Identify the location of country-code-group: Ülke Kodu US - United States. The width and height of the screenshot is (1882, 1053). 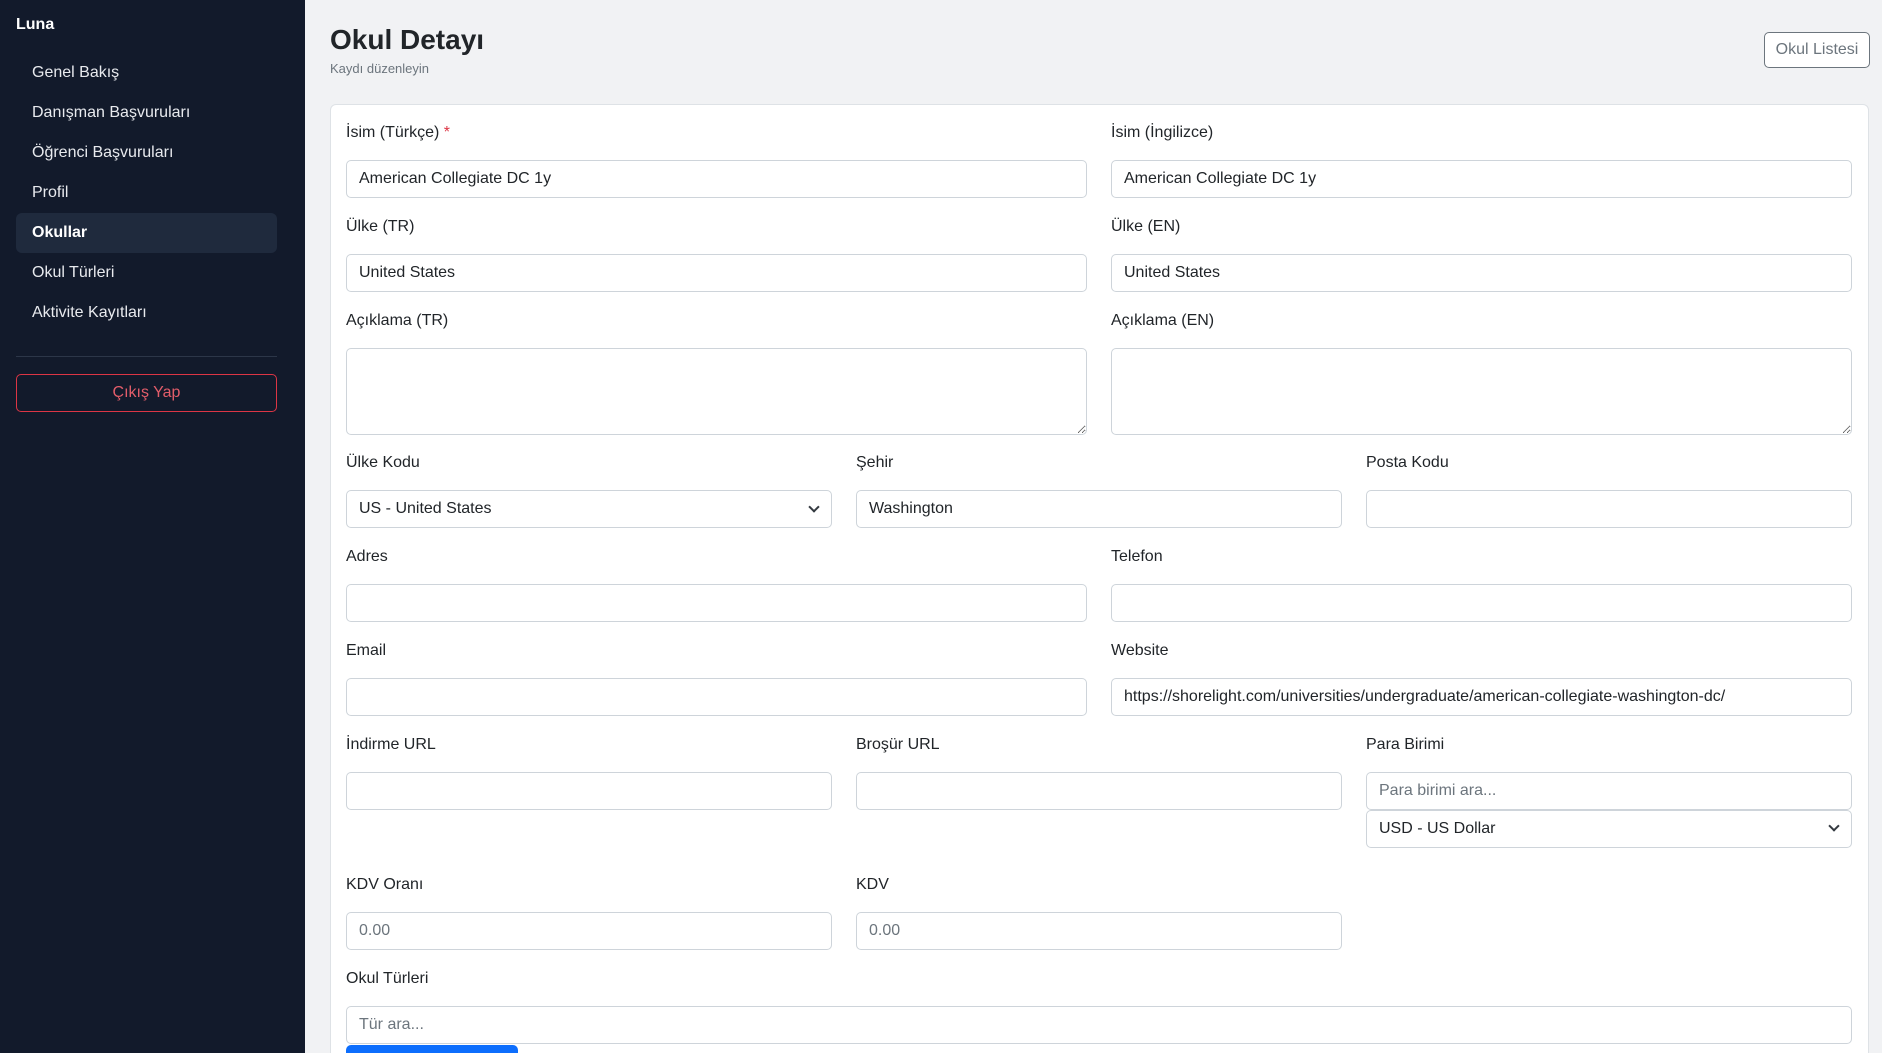
(589, 489).